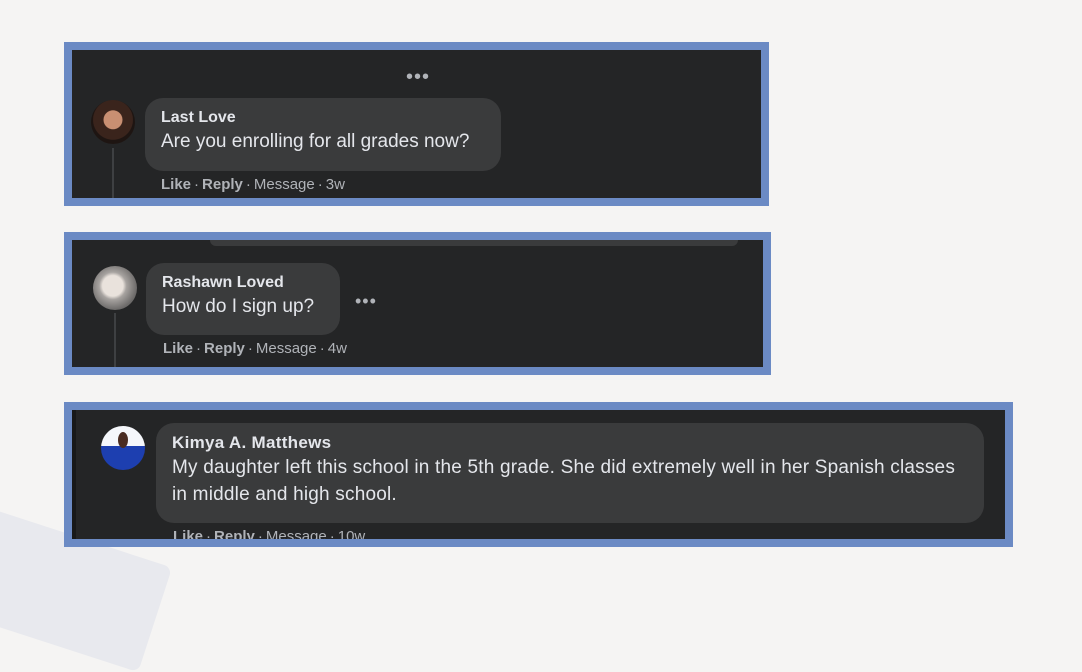 Image resolution: width=1082 pixels, height=672 pixels. I want to click on comment-bubble: Rashawn Loved How do I sign up?, so click(243, 299).